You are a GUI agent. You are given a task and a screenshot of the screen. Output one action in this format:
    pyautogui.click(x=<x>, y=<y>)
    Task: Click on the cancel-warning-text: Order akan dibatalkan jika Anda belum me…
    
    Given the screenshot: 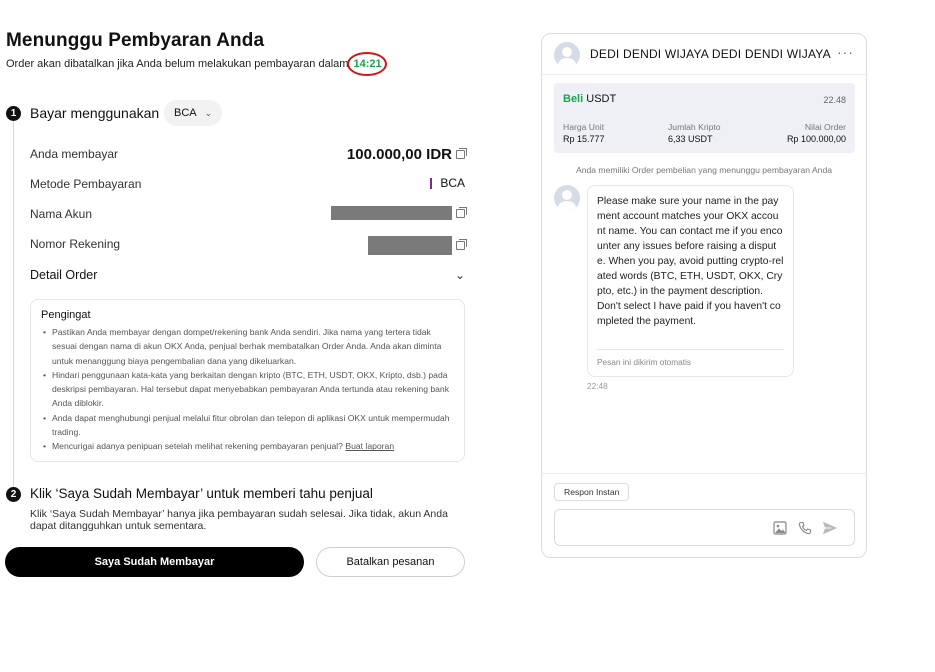 What is the action you would take?
    pyautogui.click(x=177, y=64)
    